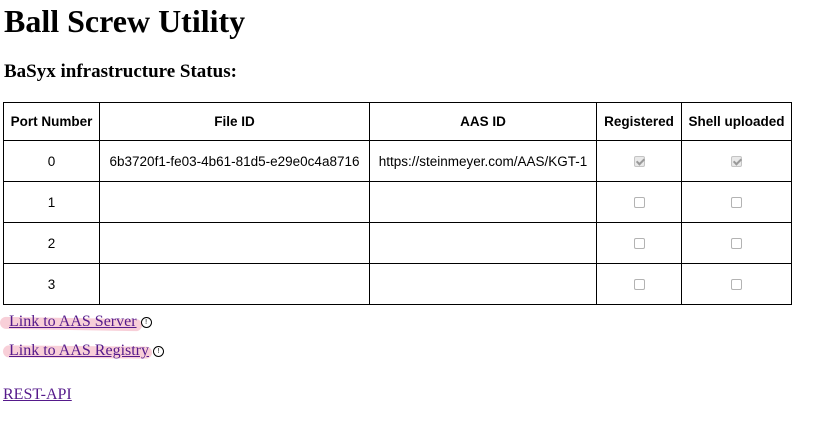 The width and height of the screenshot is (816, 423). I want to click on header-shell-uploaded: Shell uploaded, so click(736, 121).